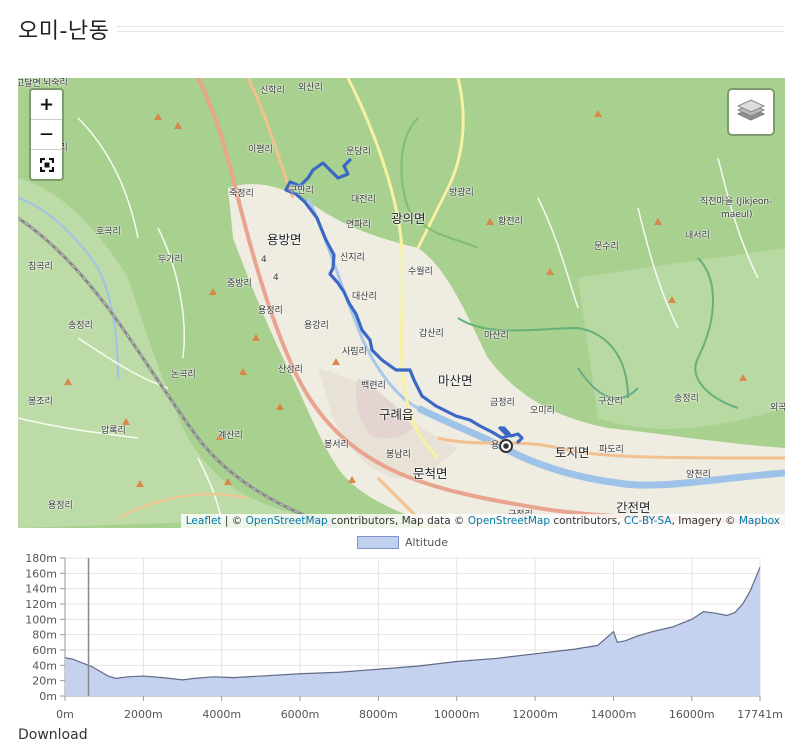 Image resolution: width=802 pixels, height=749 pixels. I want to click on x-tick-label: 12000m, so click(535, 714).